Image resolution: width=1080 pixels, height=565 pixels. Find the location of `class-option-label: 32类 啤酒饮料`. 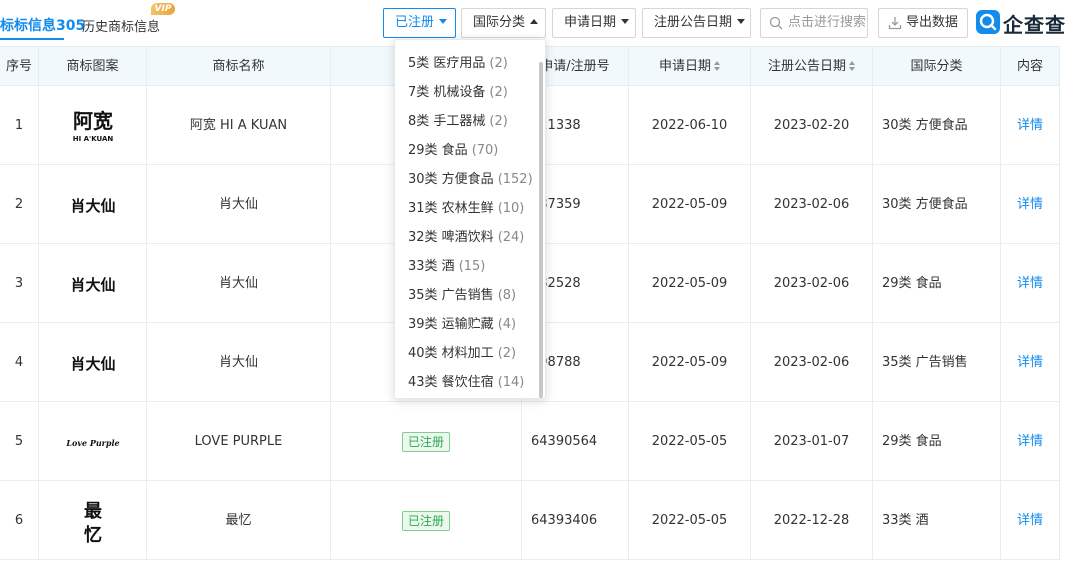

class-option-label: 32类 啤酒饮料 is located at coordinates (451, 237).